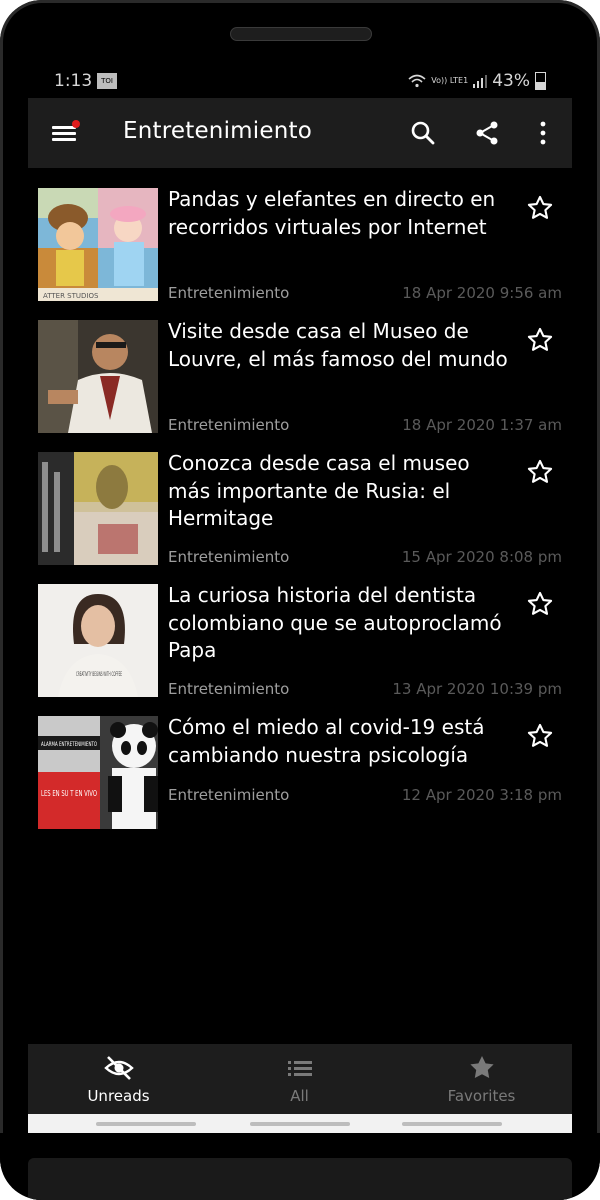 The image size is (600, 1200). Describe the element at coordinates (107, 81) in the screenshot. I see `toi-notification-icon: TOI` at that location.